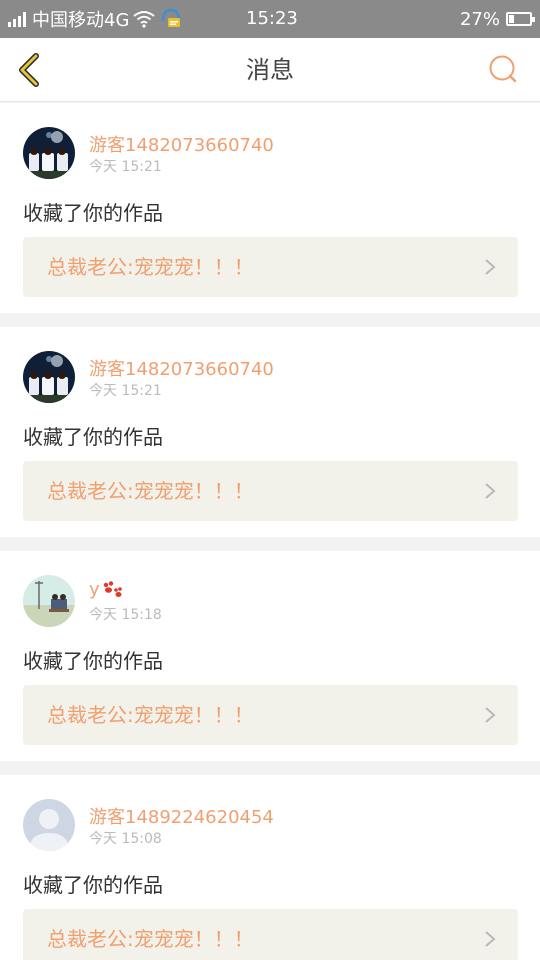 The height and width of the screenshot is (960, 540). I want to click on status-left: 中国移动4G, so click(95, 19).